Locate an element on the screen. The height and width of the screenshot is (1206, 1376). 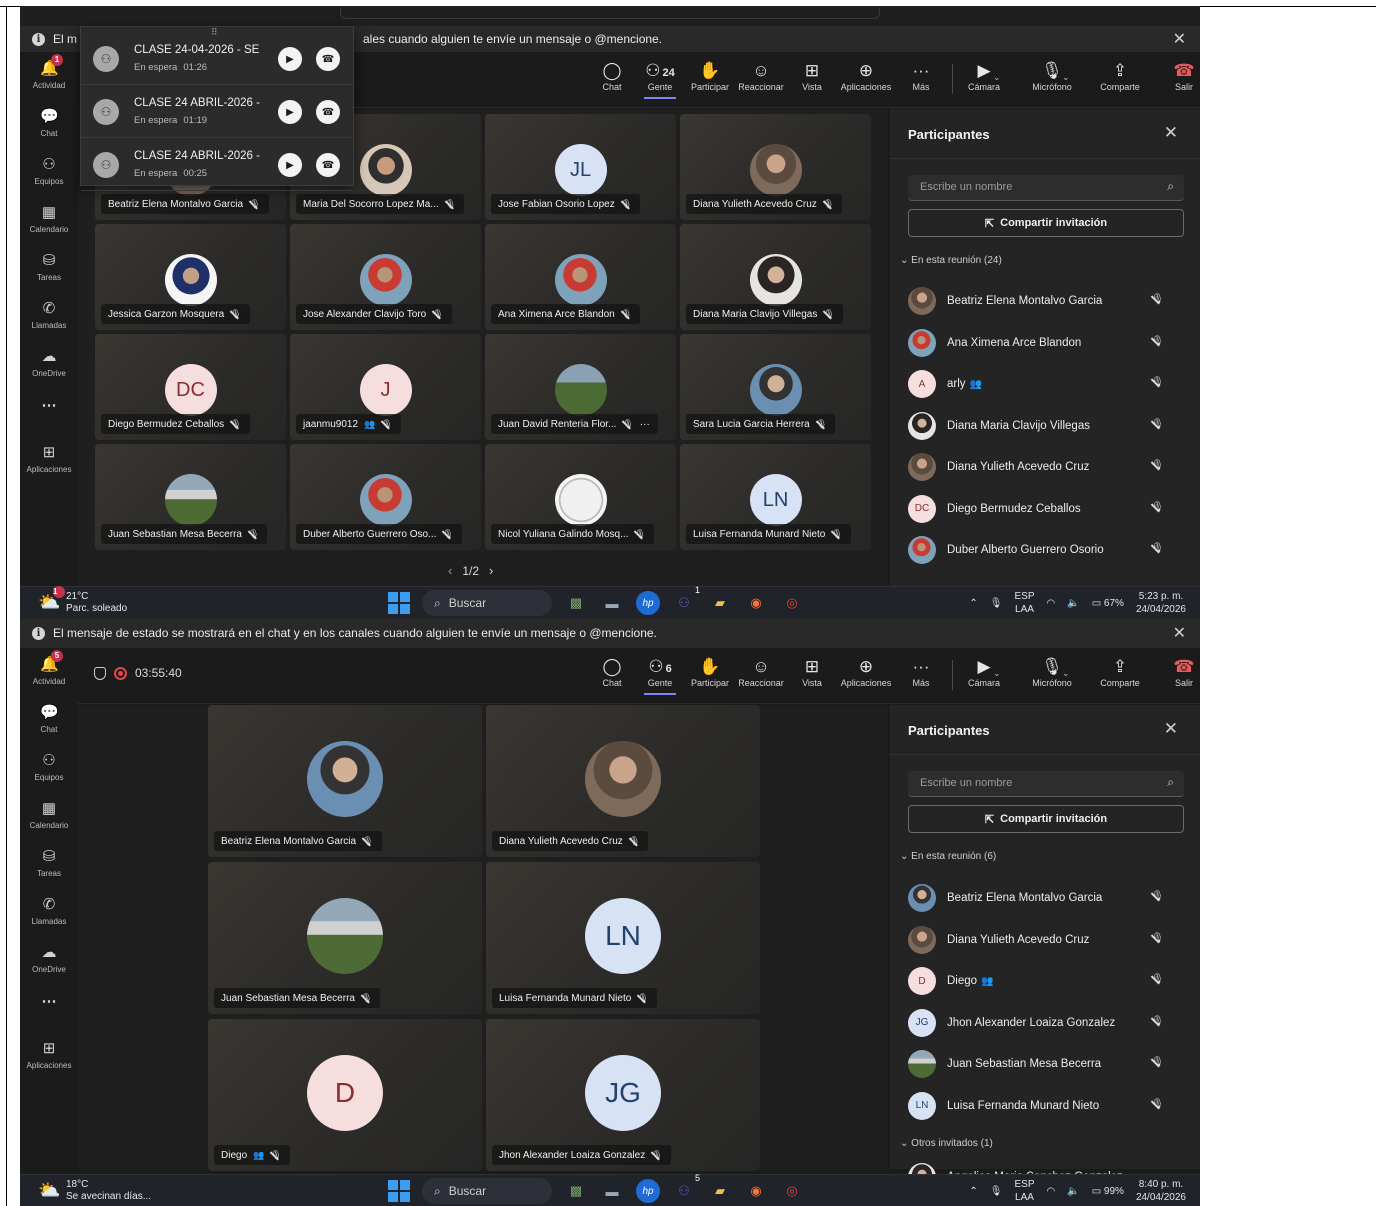
rail-item-calendario: ▦ Calendario is located at coordinates (49, 815).